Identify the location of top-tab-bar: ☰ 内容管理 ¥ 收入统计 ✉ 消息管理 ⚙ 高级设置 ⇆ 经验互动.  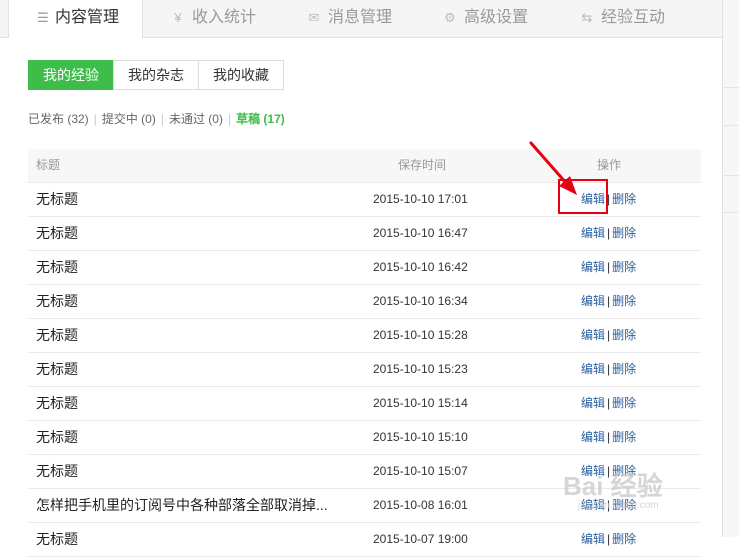
(361, 19).